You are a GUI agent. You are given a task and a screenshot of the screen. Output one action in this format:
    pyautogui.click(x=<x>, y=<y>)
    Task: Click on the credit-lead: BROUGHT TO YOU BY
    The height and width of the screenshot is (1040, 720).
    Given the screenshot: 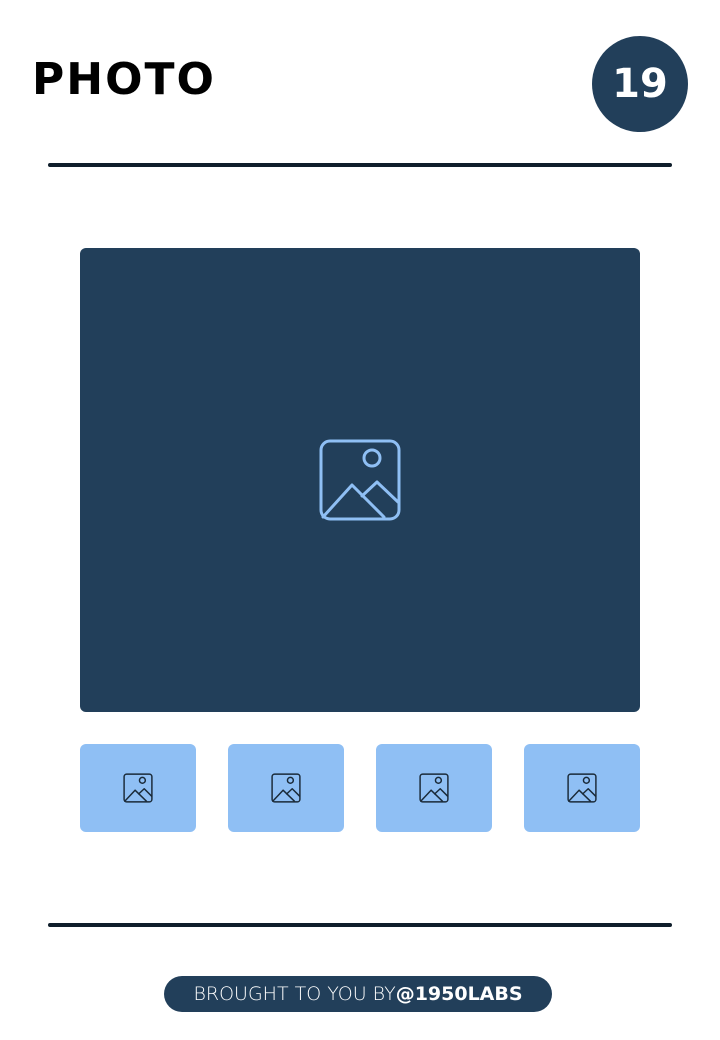 What is the action you would take?
    pyautogui.click(x=294, y=993)
    